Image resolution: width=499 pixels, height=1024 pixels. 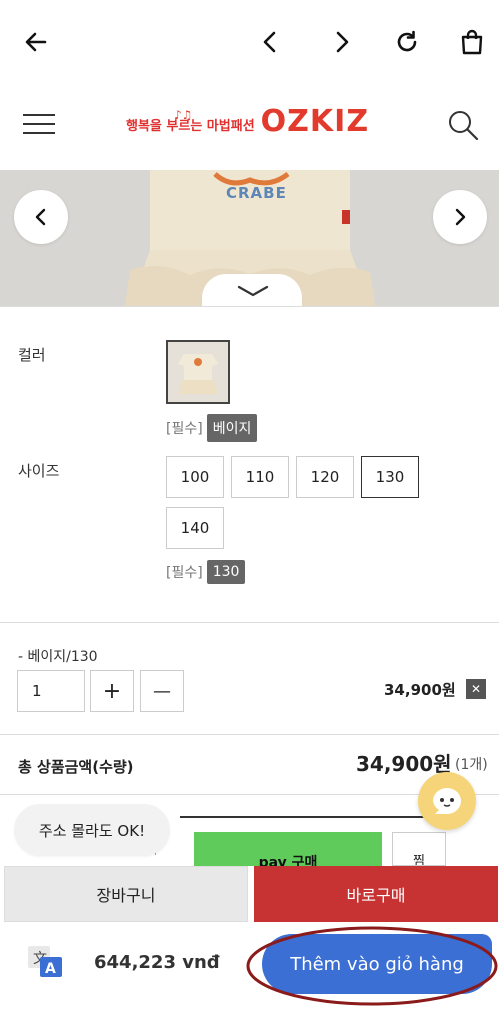 What do you see at coordinates (390, 477) in the screenshot?
I see `size-option-130: 130` at bounding box center [390, 477].